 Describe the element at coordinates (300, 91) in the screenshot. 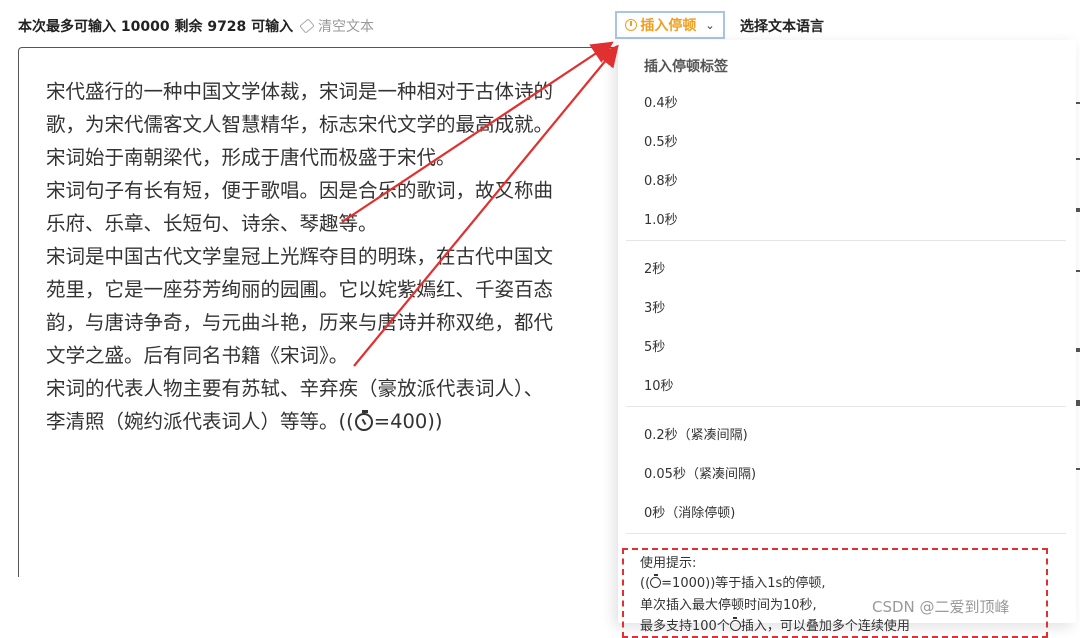

I see `editor-line: 宋代盛行的一种中国文学体裁，宋词是一种相对于古体诗的` at that location.